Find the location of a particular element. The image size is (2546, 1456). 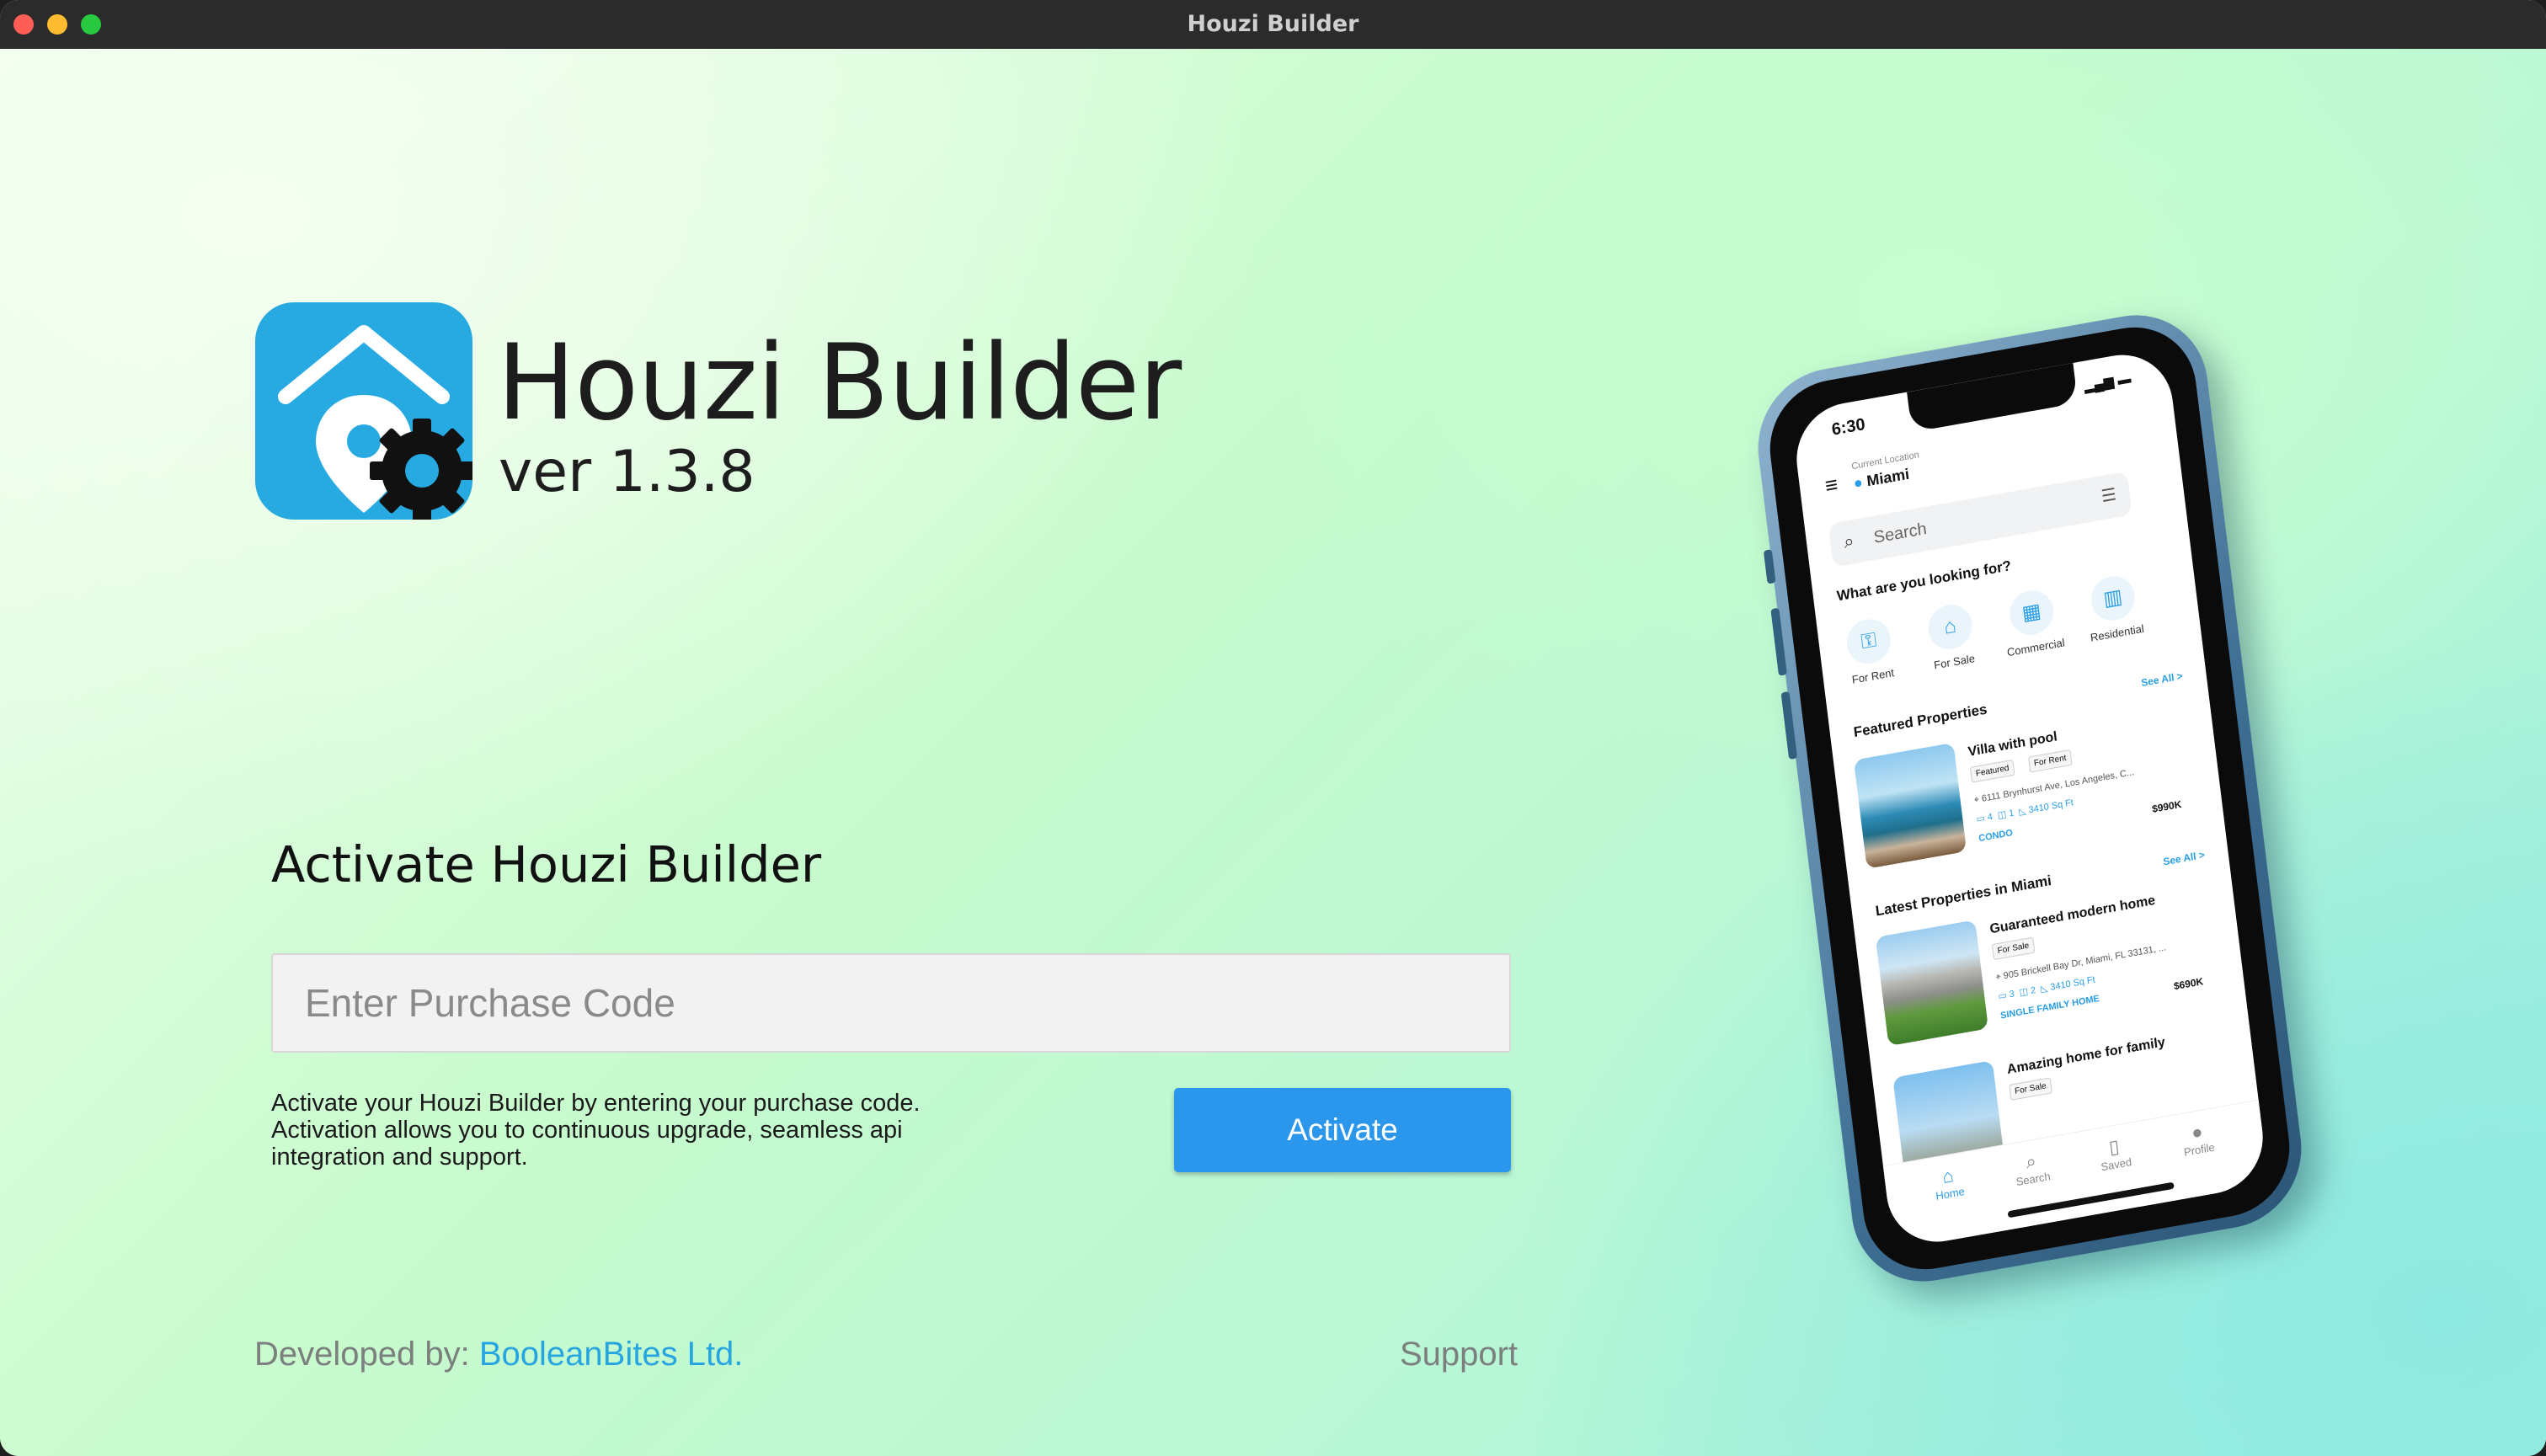

building-icon: ▥ is located at coordinates (2113, 598).